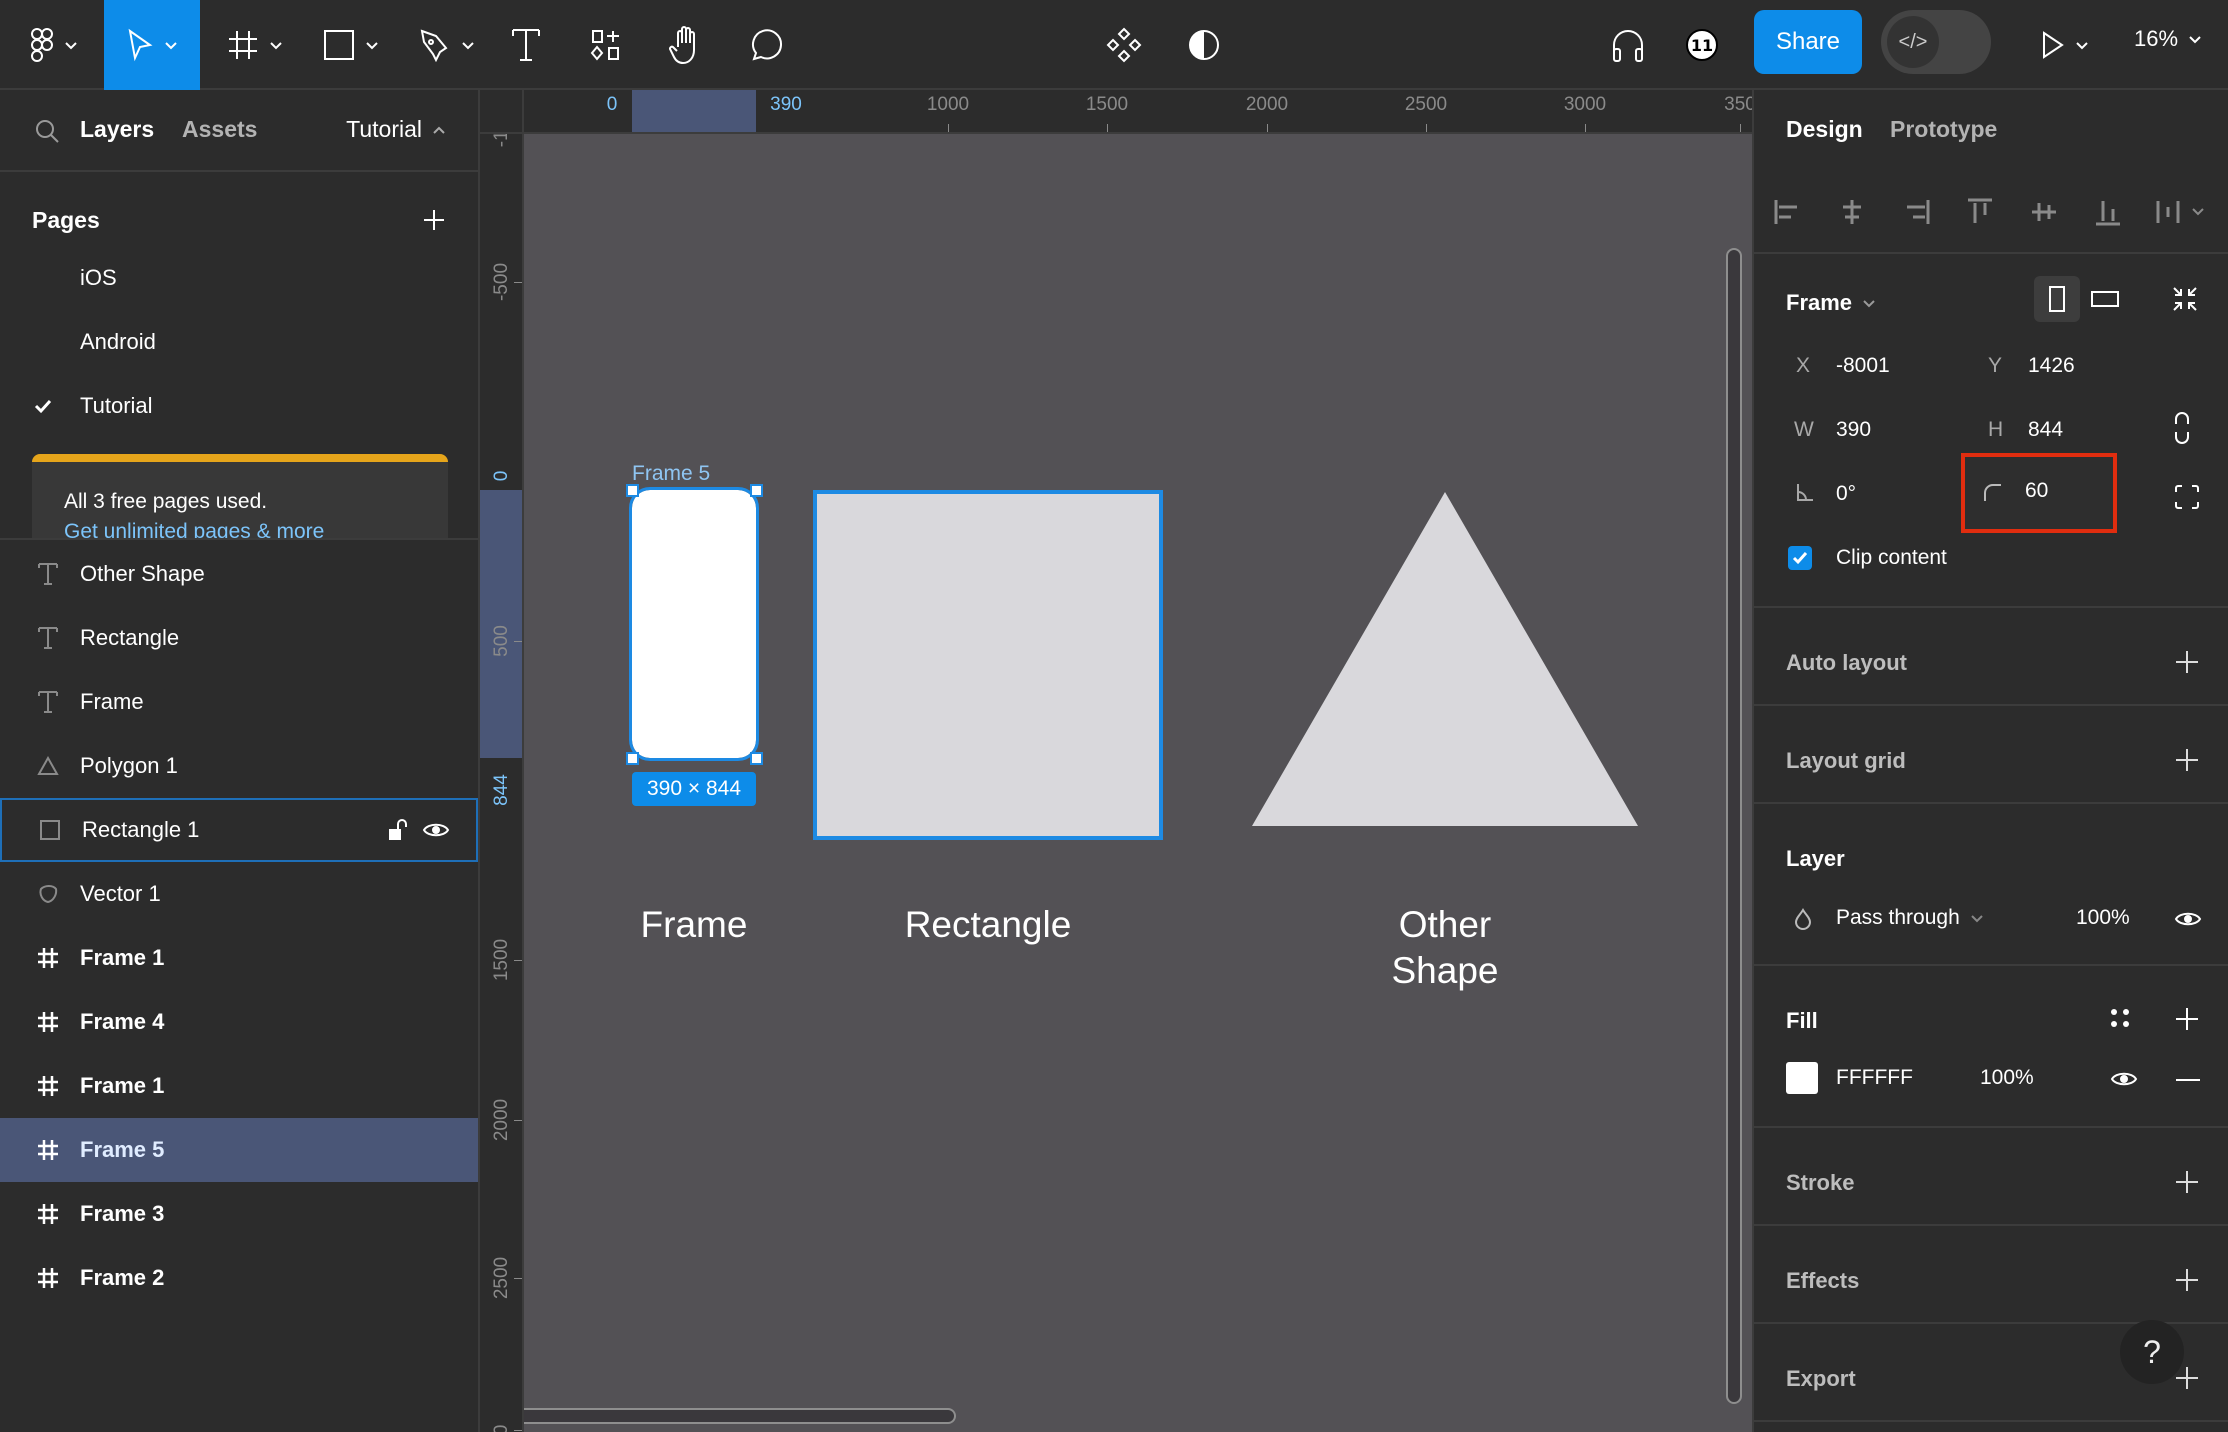 Image resolution: width=2228 pixels, height=1432 pixels. What do you see at coordinates (255, 45) in the screenshot?
I see `frame-tool-button` at bounding box center [255, 45].